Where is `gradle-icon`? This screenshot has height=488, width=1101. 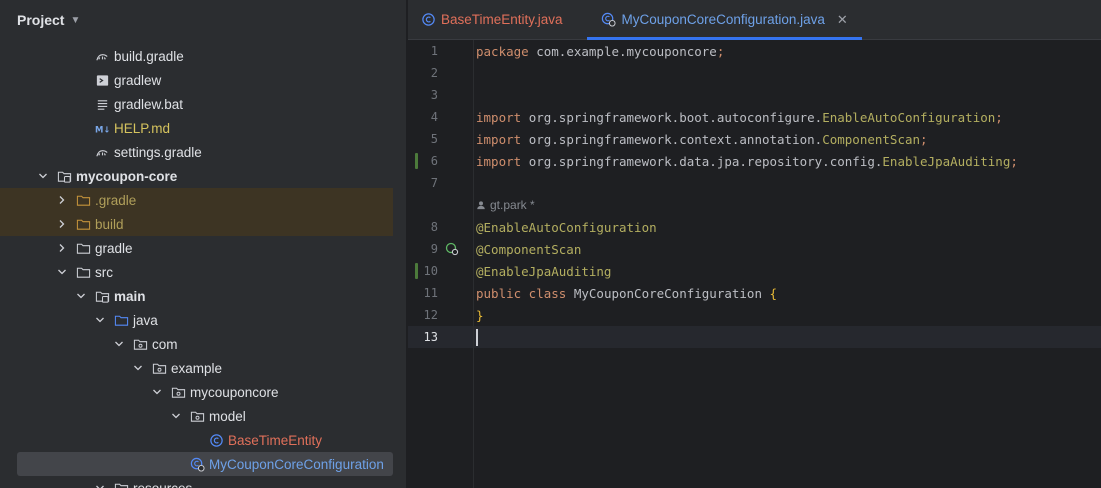 gradle-icon is located at coordinates (102, 56).